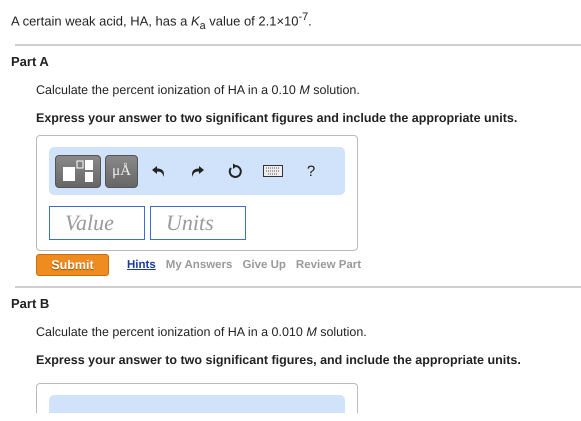  What do you see at coordinates (197, 171) in the screenshot?
I see `redo-icon` at bounding box center [197, 171].